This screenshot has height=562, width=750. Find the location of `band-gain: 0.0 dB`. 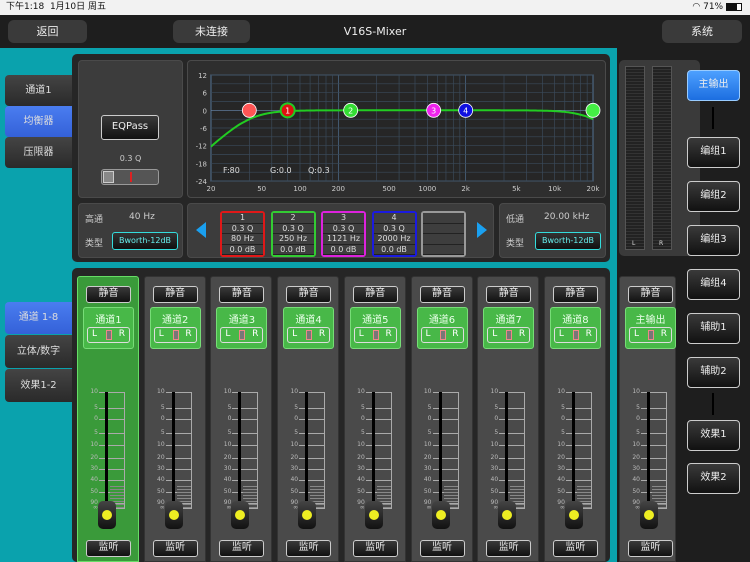

band-gain: 0.0 dB is located at coordinates (343, 249).